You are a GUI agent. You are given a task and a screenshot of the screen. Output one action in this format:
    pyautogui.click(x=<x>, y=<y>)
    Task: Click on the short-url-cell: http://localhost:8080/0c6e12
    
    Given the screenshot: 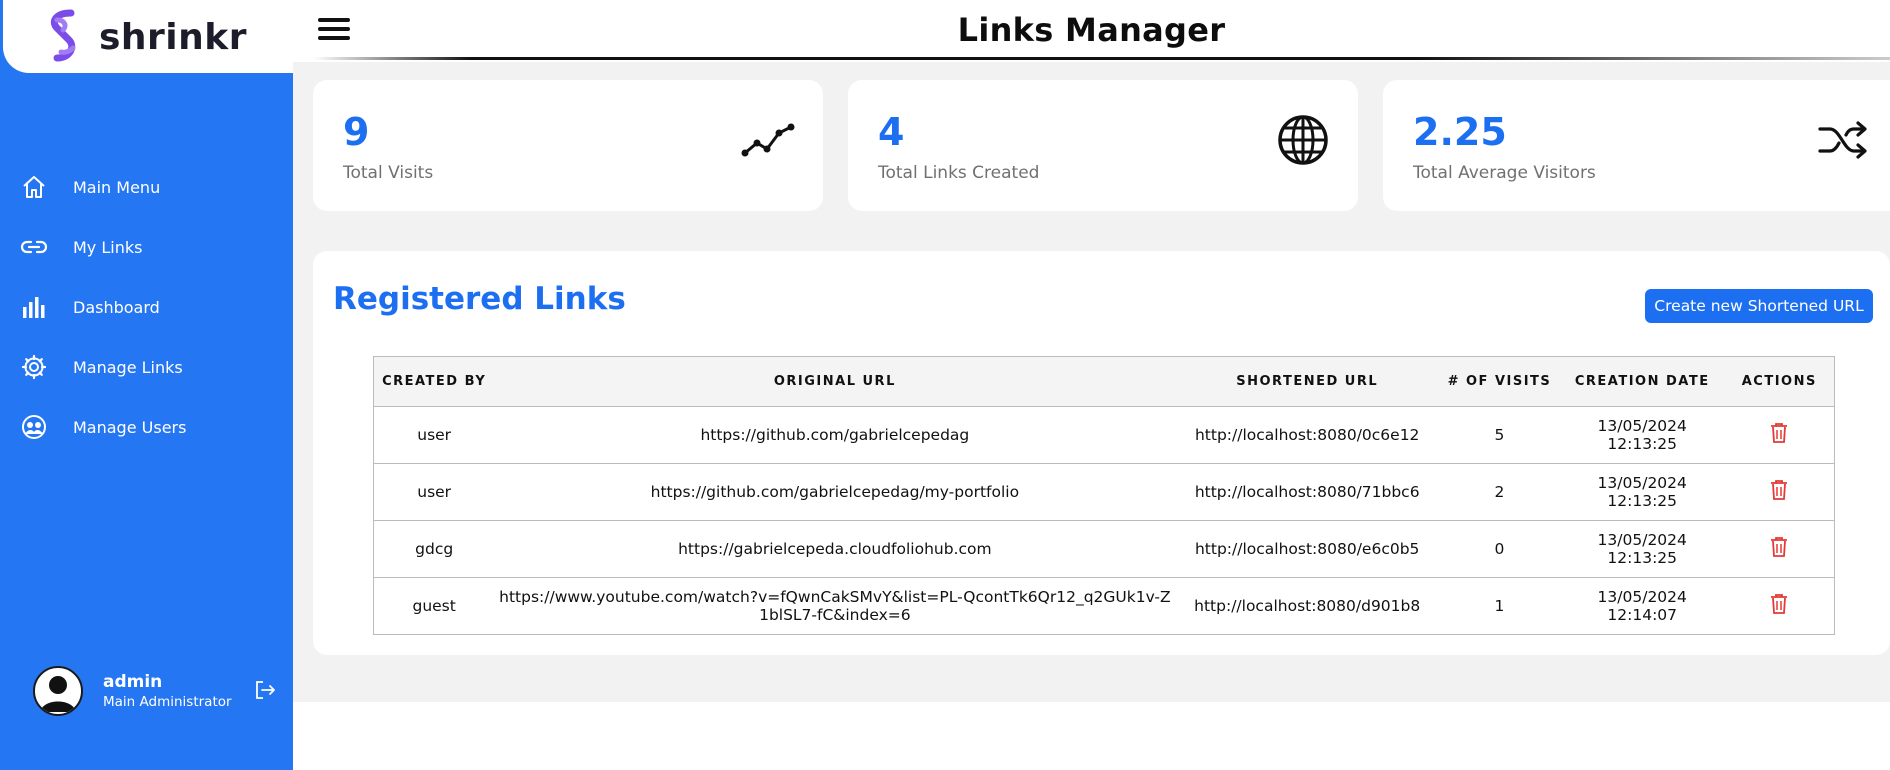 What is the action you would take?
    pyautogui.click(x=1307, y=435)
    